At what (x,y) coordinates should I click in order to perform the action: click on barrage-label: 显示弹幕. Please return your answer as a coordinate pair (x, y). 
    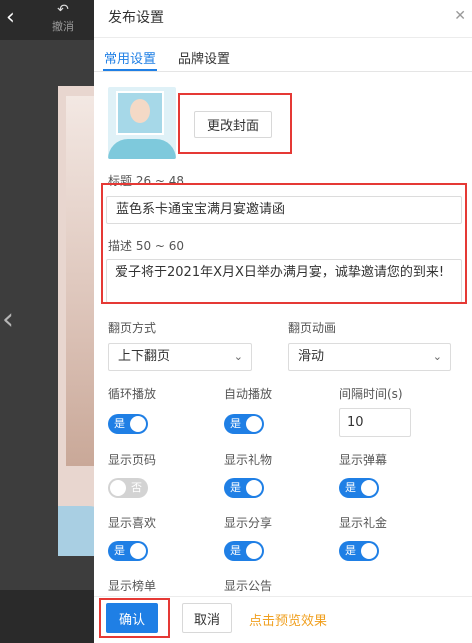
    Looking at the image, I should click on (363, 460).